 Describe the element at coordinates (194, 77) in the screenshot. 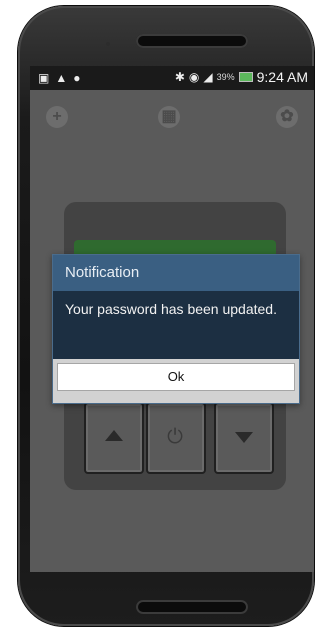

I see `wifi-icon: ◉` at that location.